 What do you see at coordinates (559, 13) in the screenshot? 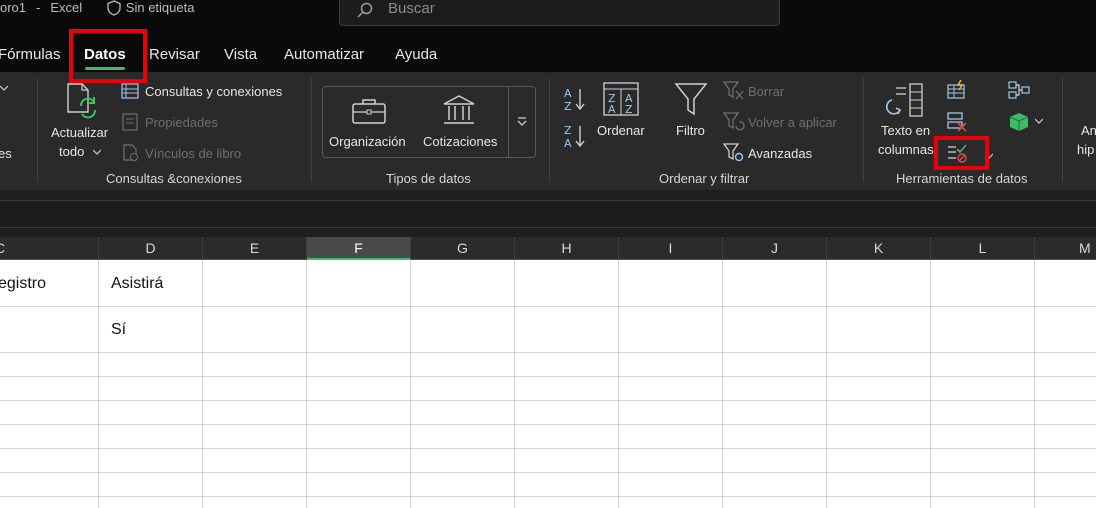
I see `search-box: Buscar` at bounding box center [559, 13].